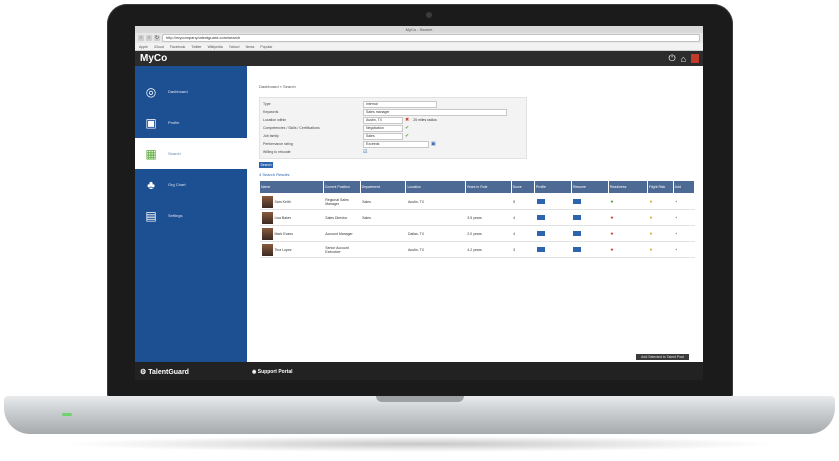 This screenshot has width=839, height=461. I want to click on back-icon: ‹, so click(141, 38).